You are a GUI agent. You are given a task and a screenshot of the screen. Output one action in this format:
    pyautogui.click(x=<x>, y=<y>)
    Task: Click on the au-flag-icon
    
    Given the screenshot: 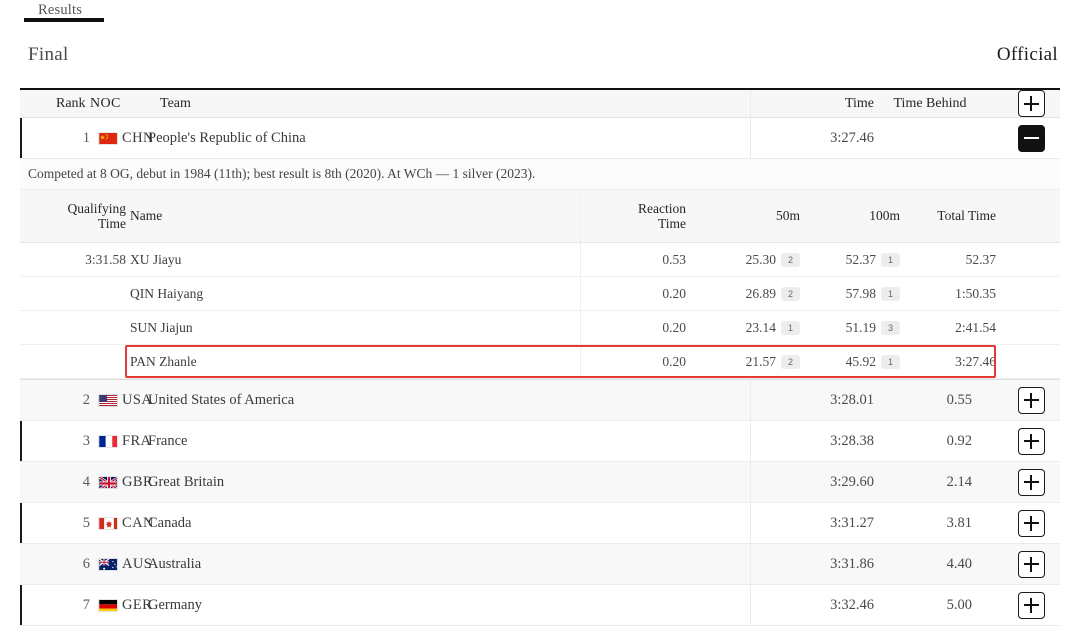 What is the action you would take?
    pyautogui.click(x=109, y=564)
    